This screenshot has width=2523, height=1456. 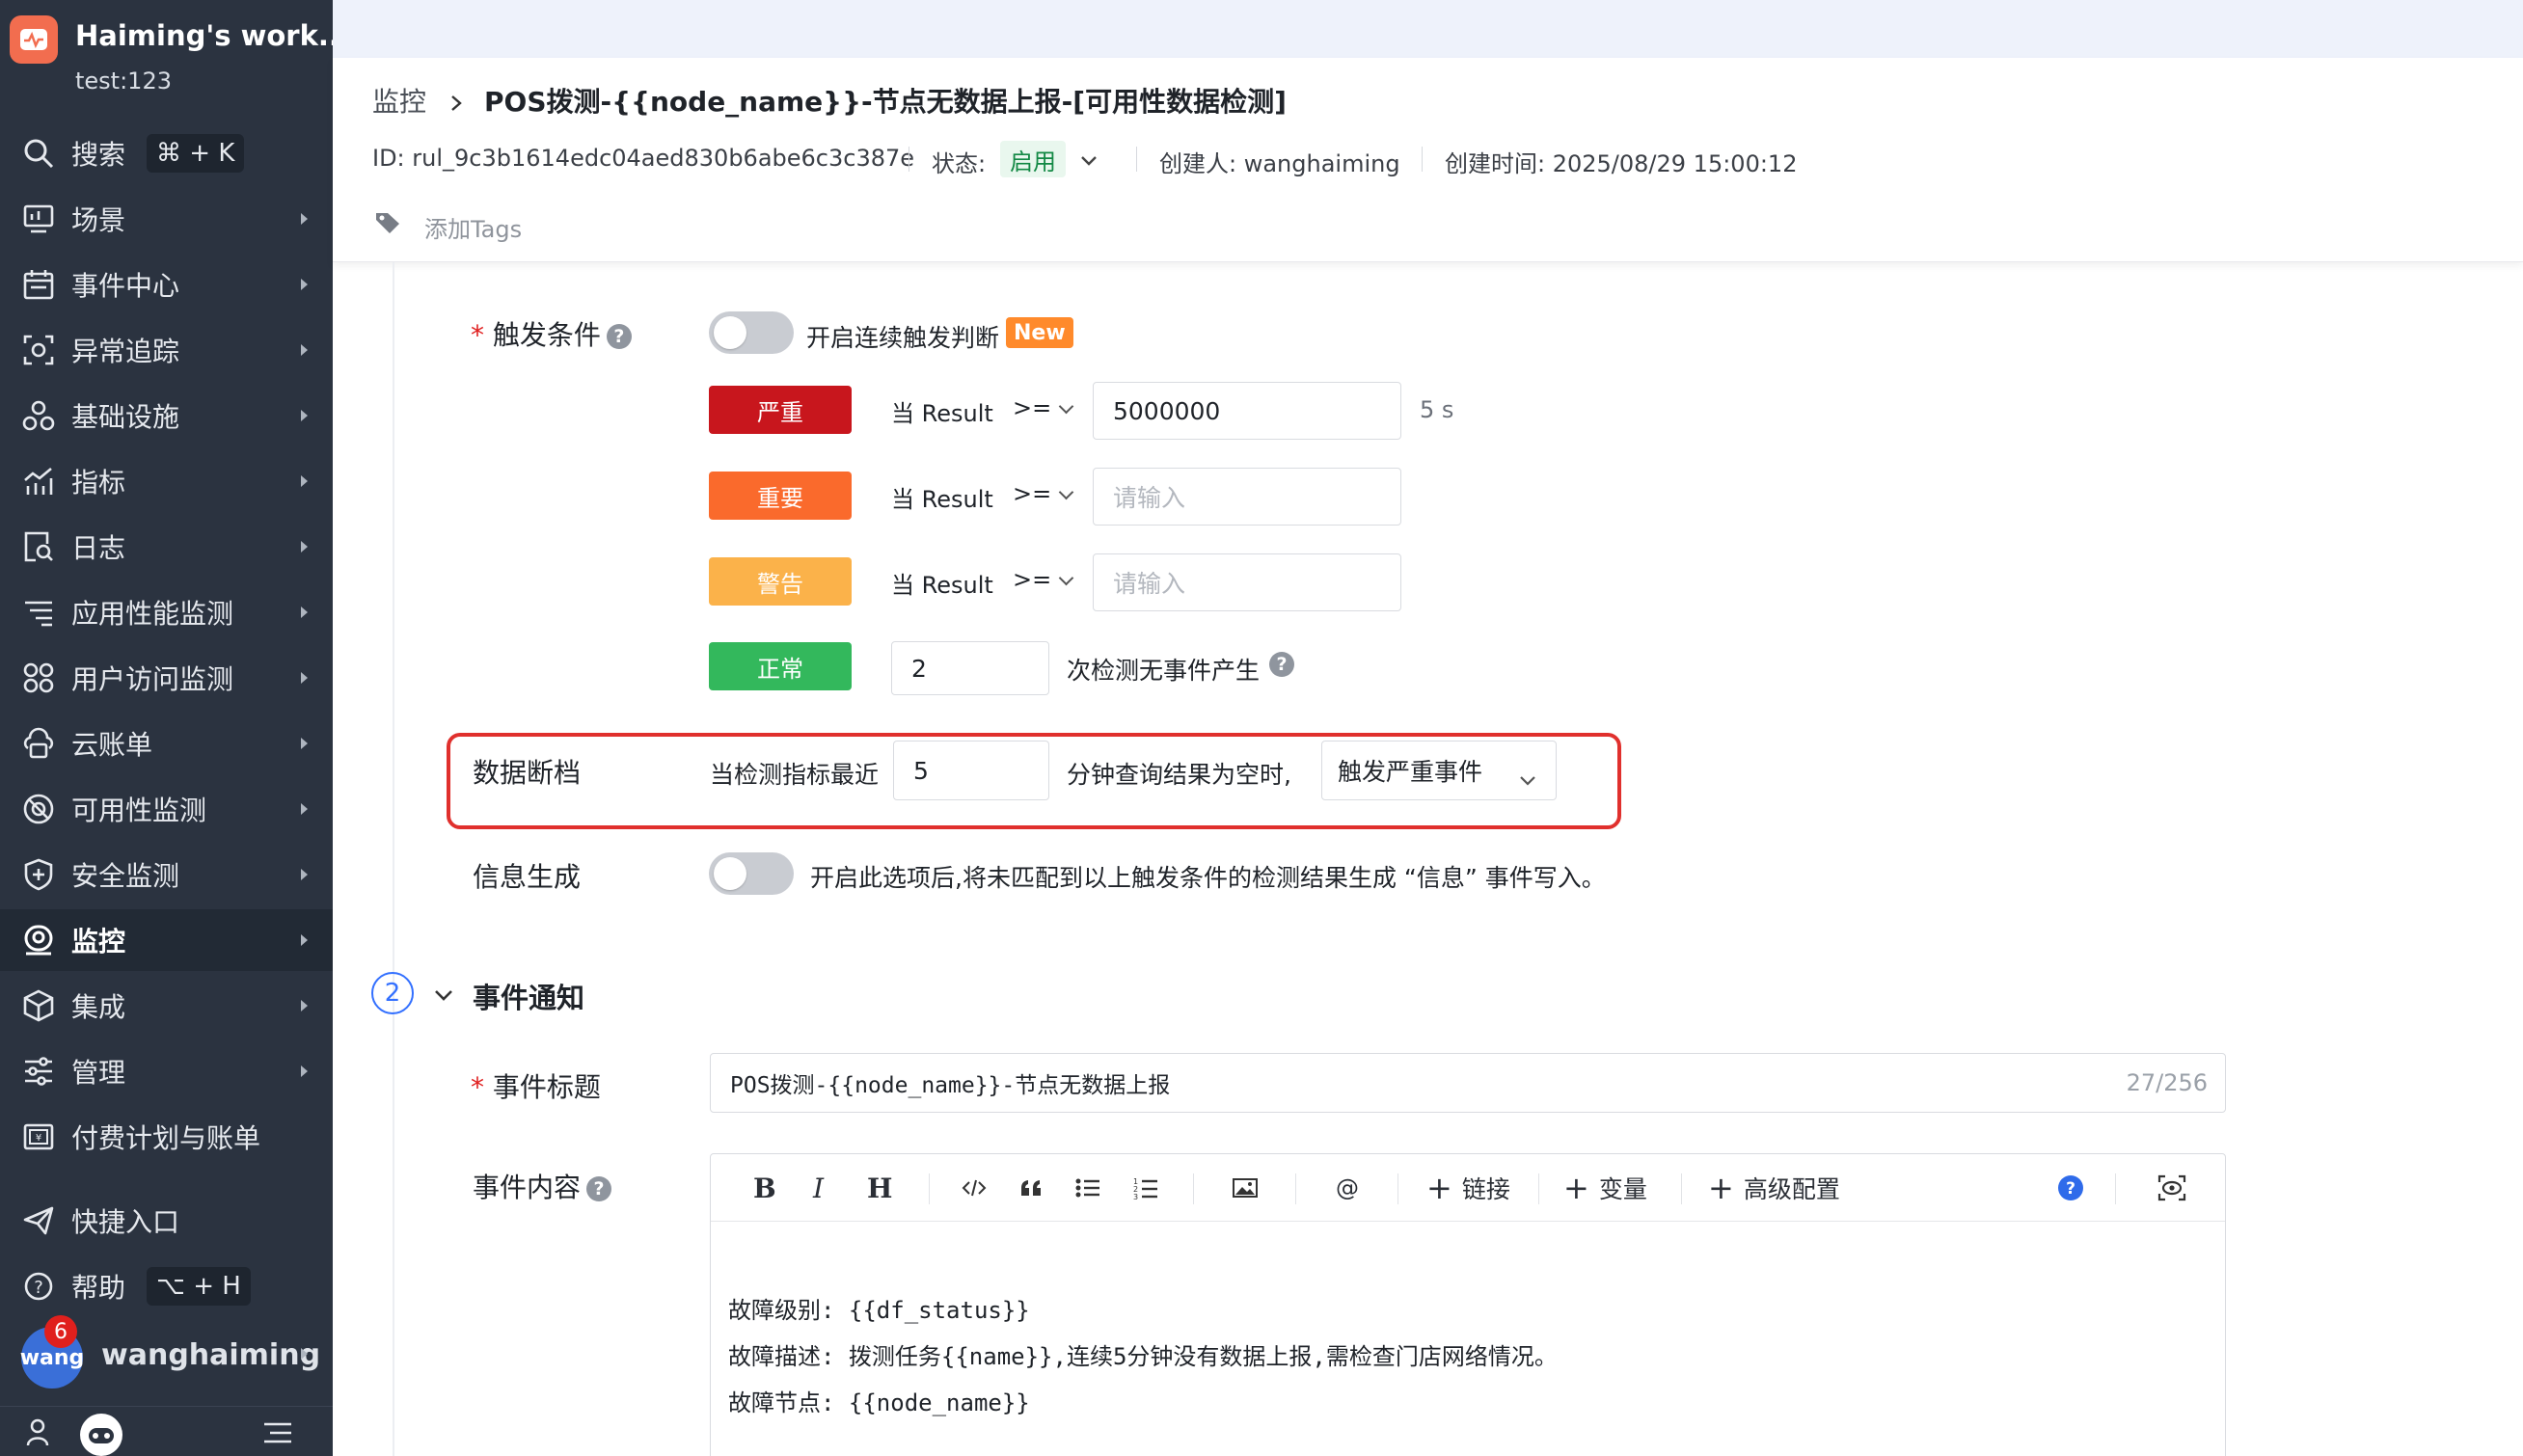 I want to click on monitor-icon, so click(x=38, y=940).